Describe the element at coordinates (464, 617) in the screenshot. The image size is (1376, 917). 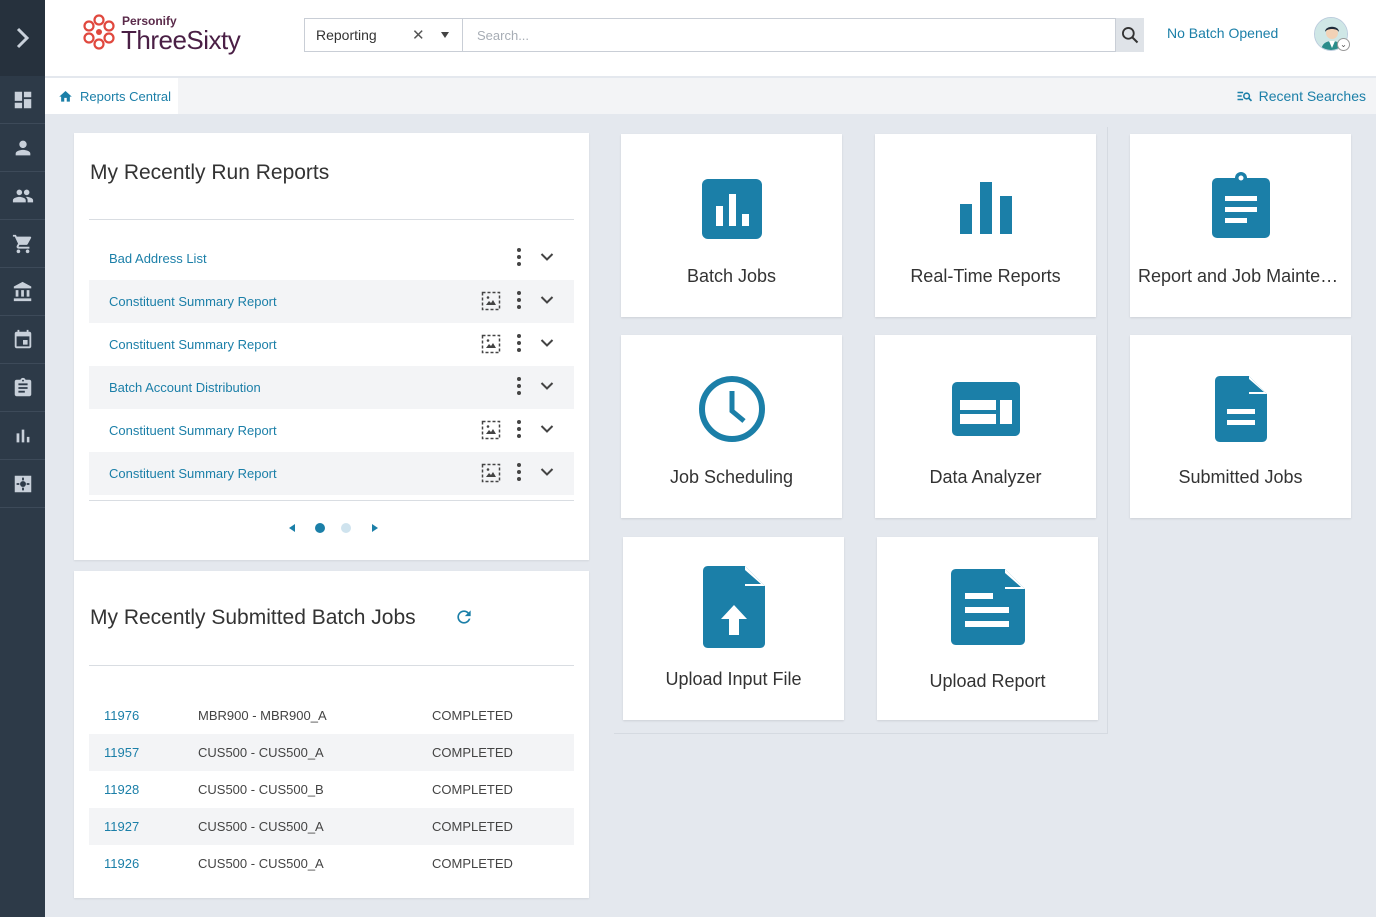
I see `refresh-icon` at that location.